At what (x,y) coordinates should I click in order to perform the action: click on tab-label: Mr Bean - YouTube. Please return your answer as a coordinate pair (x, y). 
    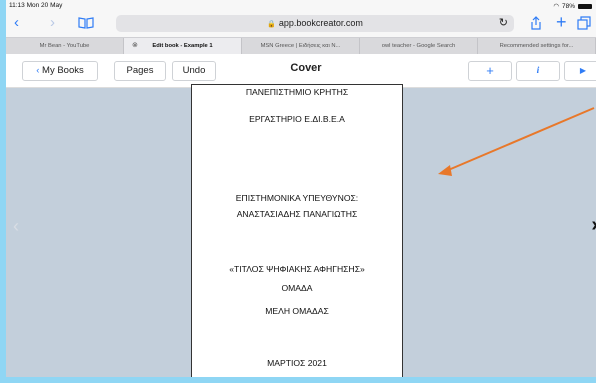
    Looking at the image, I should click on (64, 46).